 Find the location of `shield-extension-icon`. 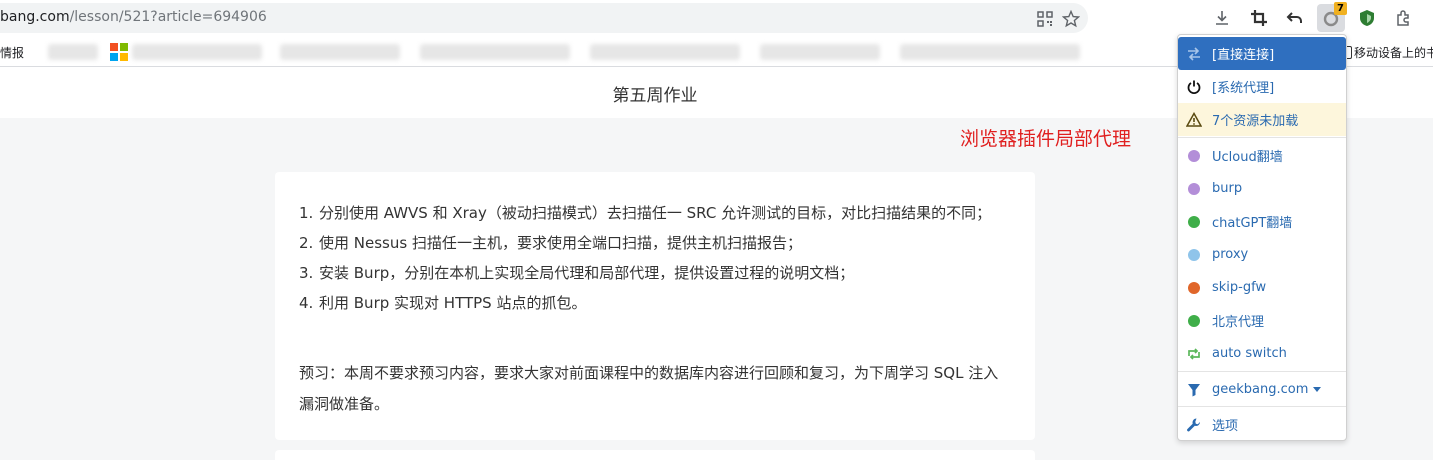

shield-extension-icon is located at coordinates (1367, 18).